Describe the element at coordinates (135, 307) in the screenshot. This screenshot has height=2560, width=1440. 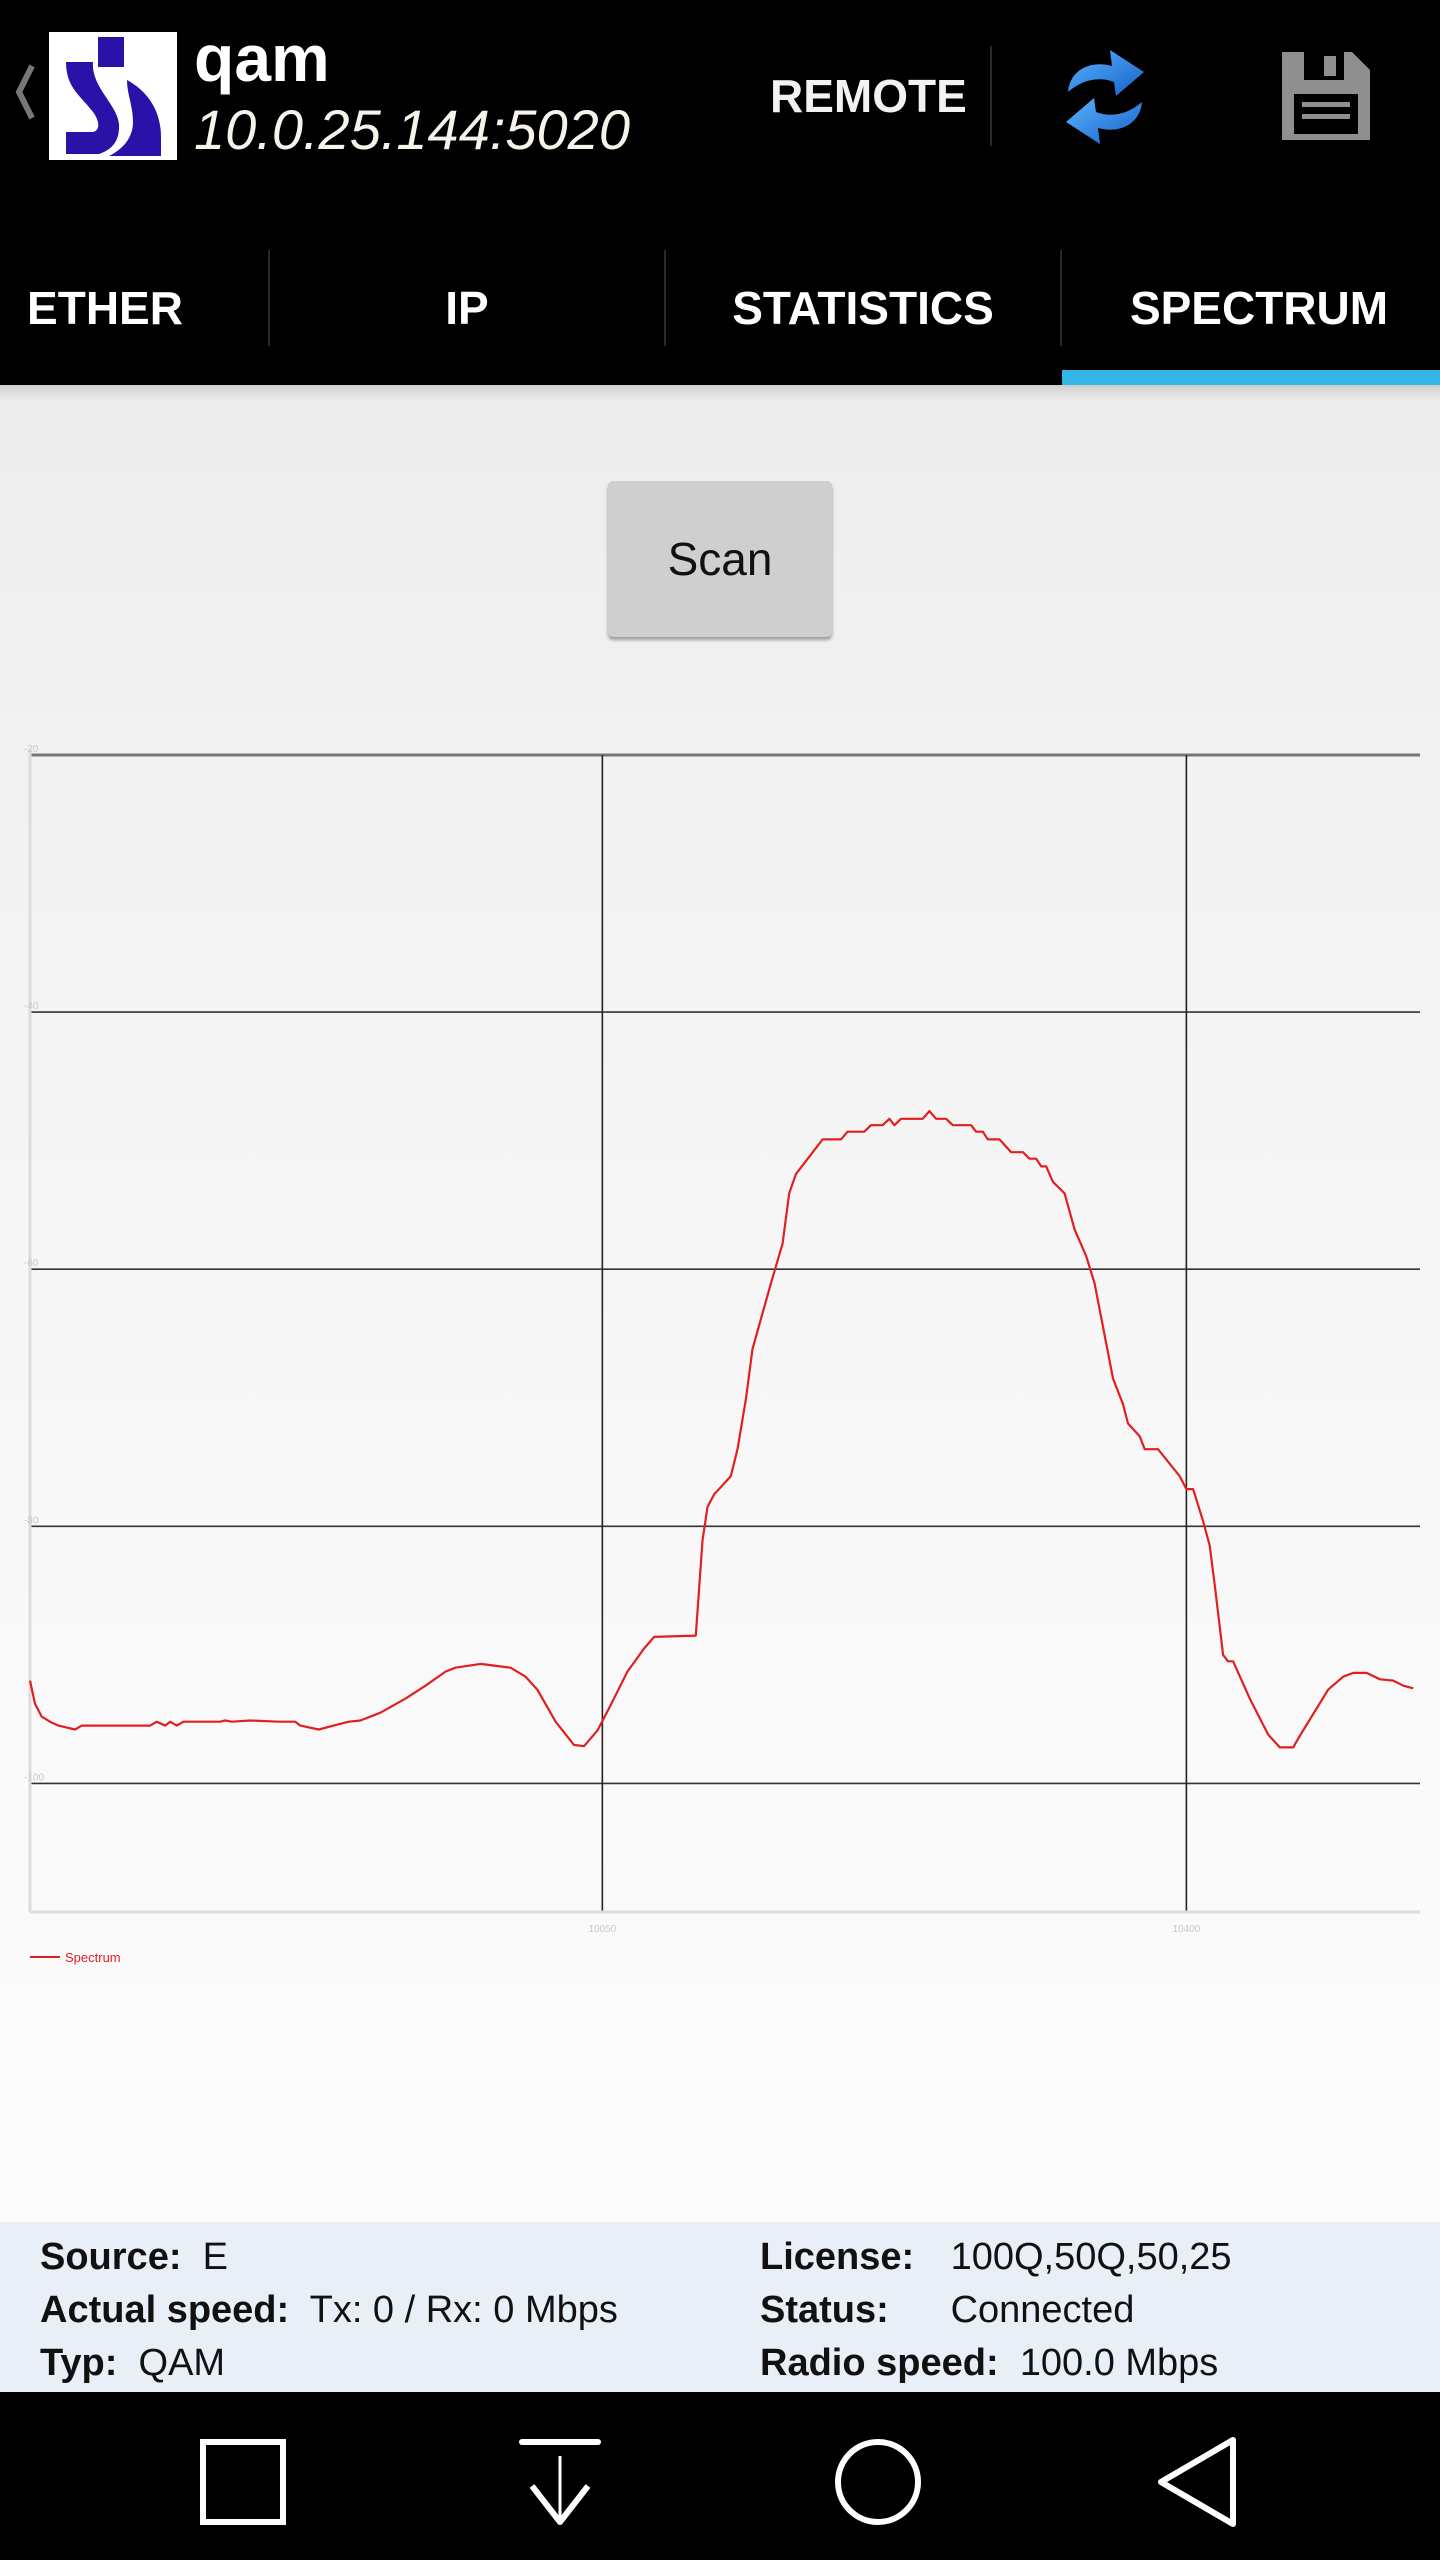
I see `tab-ether: ETHER` at that location.